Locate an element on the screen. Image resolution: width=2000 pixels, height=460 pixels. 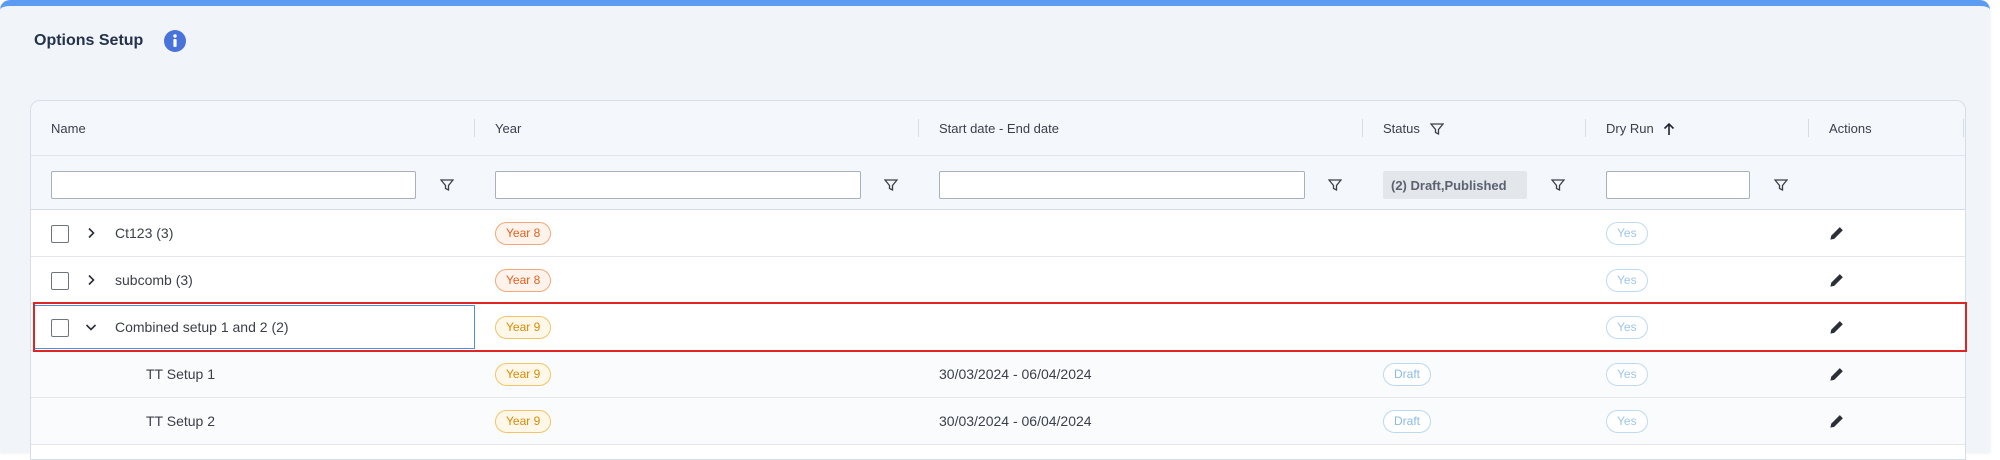
column-header-dryrun-label: Dry Run is located at coordinates (1630, 128).